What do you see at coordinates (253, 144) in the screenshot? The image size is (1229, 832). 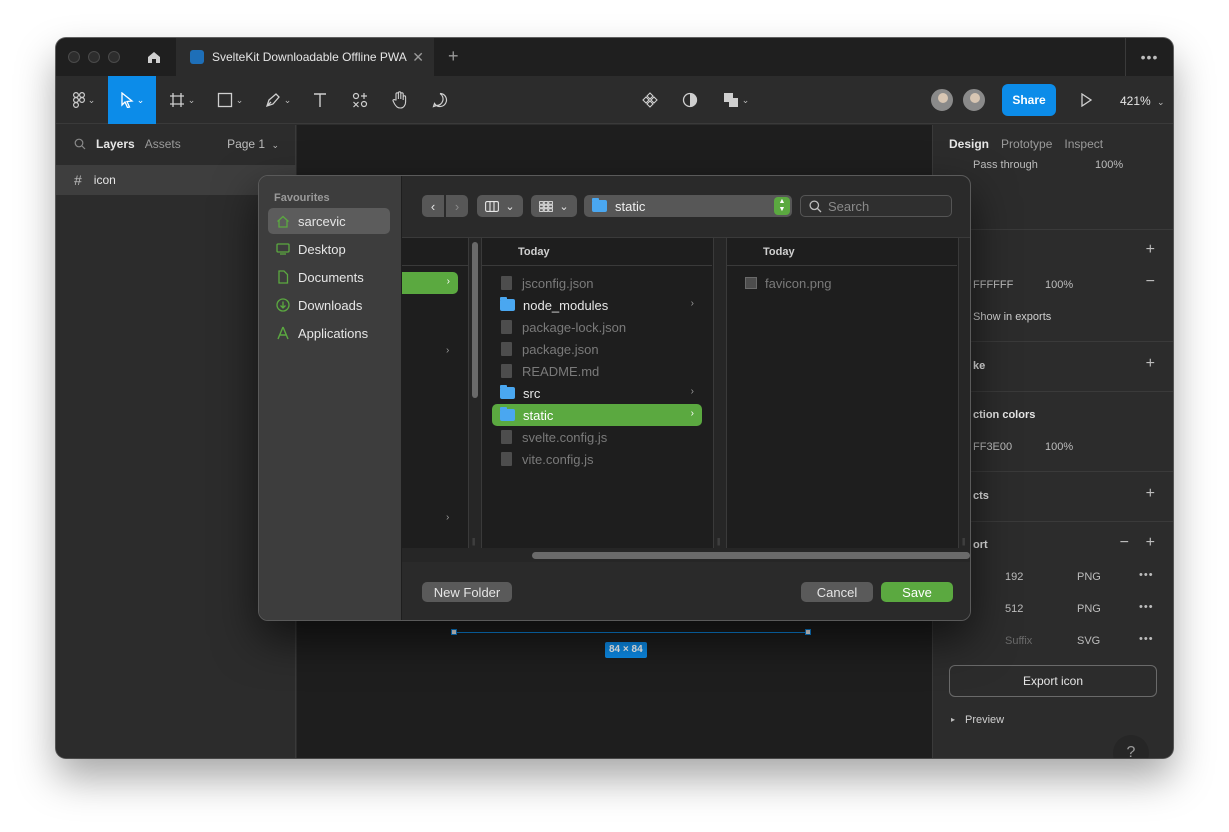 I see `page-selector: Page 1 ⌄` at bounding box center [253, 144].